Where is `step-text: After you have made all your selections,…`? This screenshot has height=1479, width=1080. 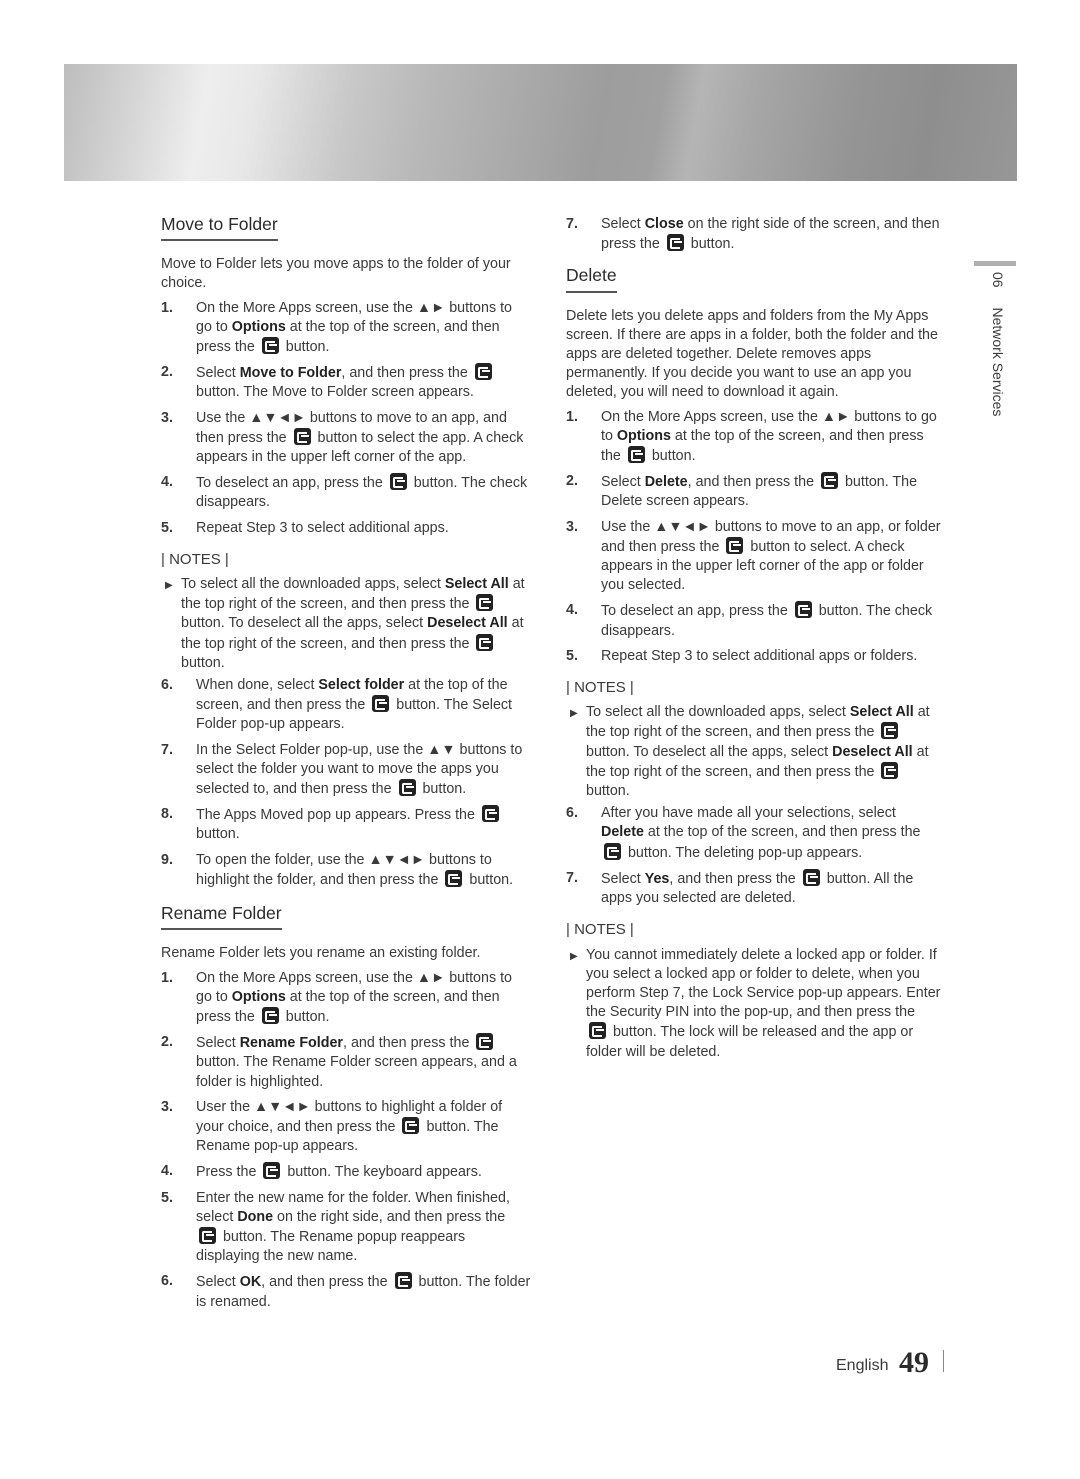 step-text: After you have made all your selections,… is located at coordinates (761, 833).